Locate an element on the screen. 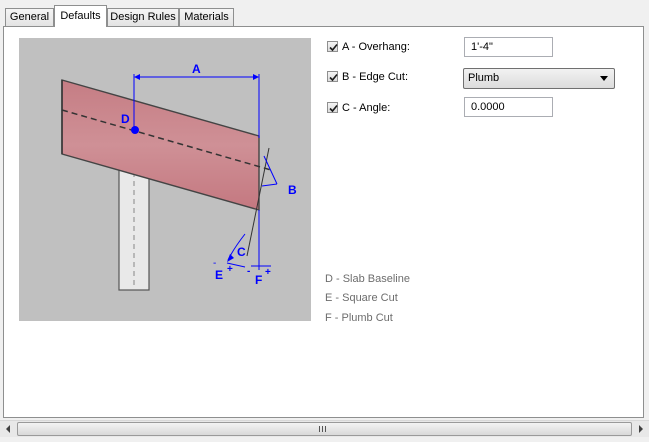  dim-a-arrow-right is located at coordinates (256, 77).